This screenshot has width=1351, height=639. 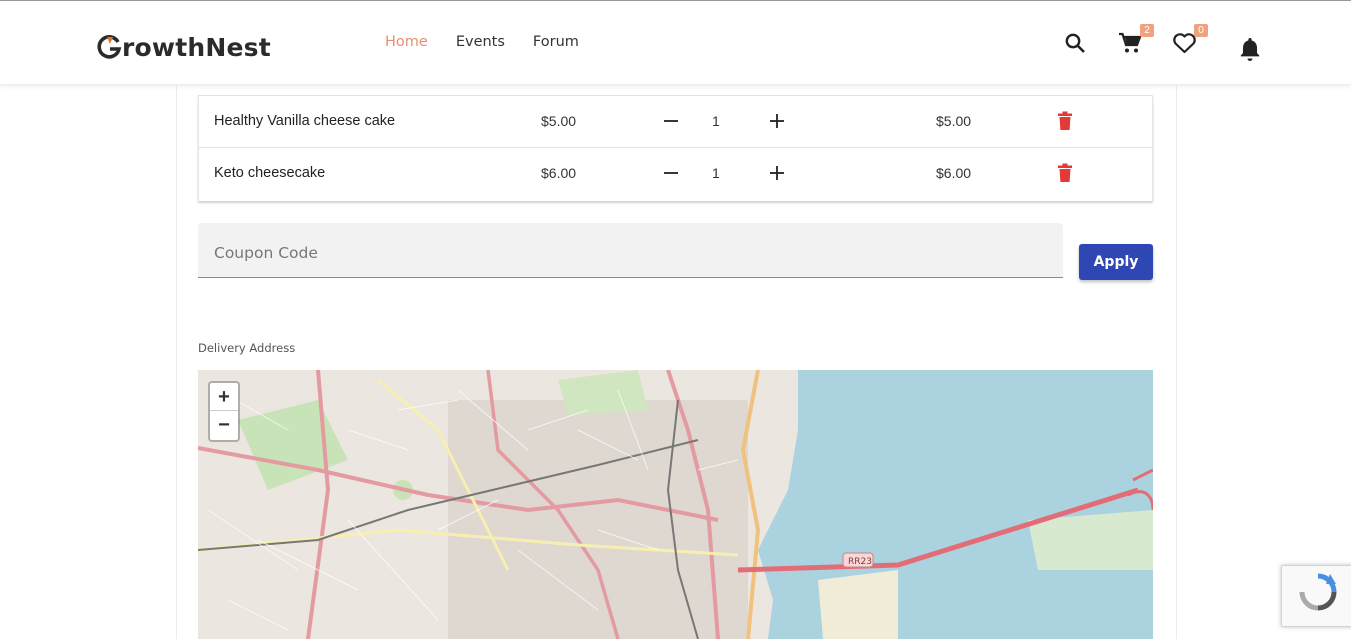 I want to click on nav-events: Events, so click(x=480, y=42).